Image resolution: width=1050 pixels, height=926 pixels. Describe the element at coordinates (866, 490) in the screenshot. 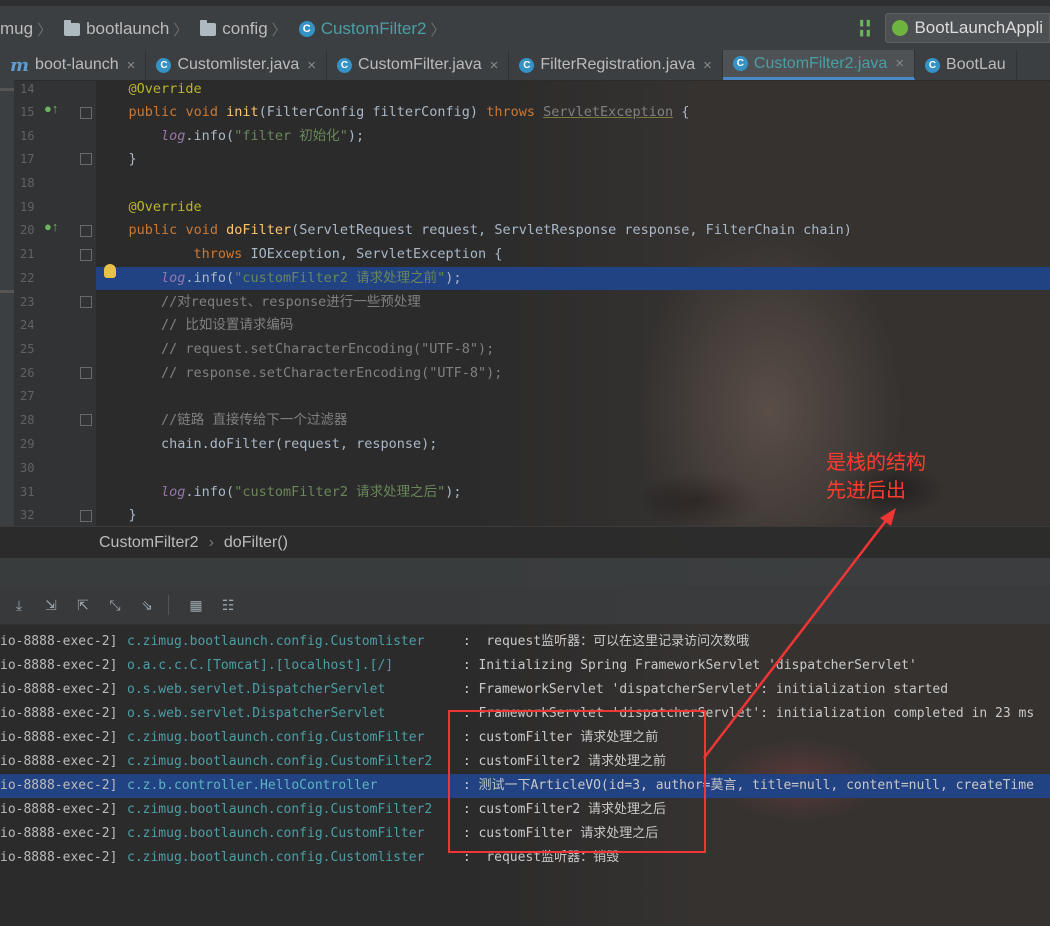

I see `annotation-line: 先进后出` at that location.